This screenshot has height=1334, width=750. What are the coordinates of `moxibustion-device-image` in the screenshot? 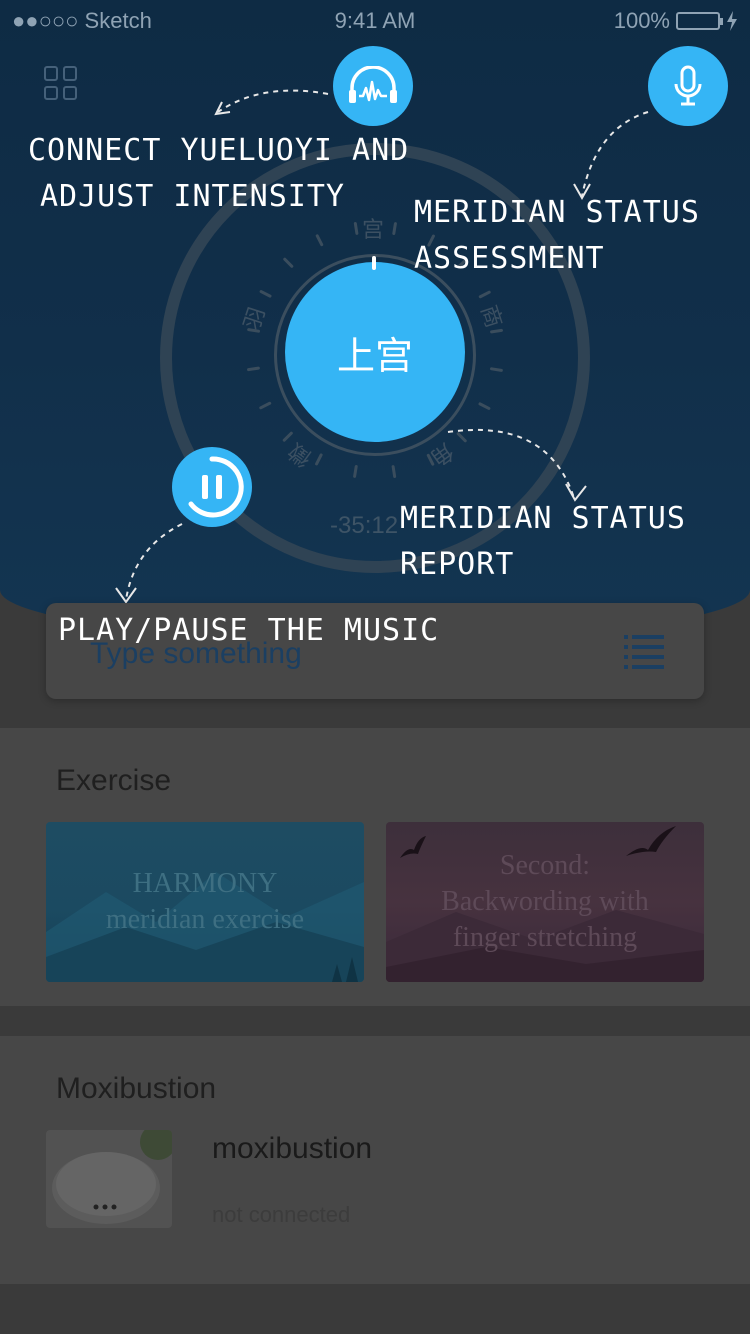 It's located at (109, 1179).